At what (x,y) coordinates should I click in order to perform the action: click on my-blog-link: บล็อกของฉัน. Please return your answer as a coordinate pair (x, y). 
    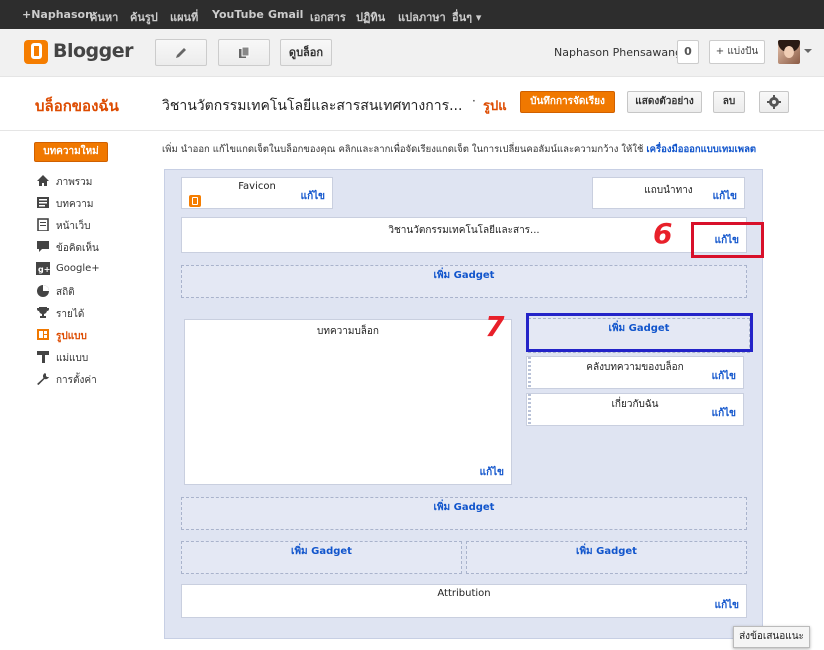
    Looking at the image, I should click on (77, 106).